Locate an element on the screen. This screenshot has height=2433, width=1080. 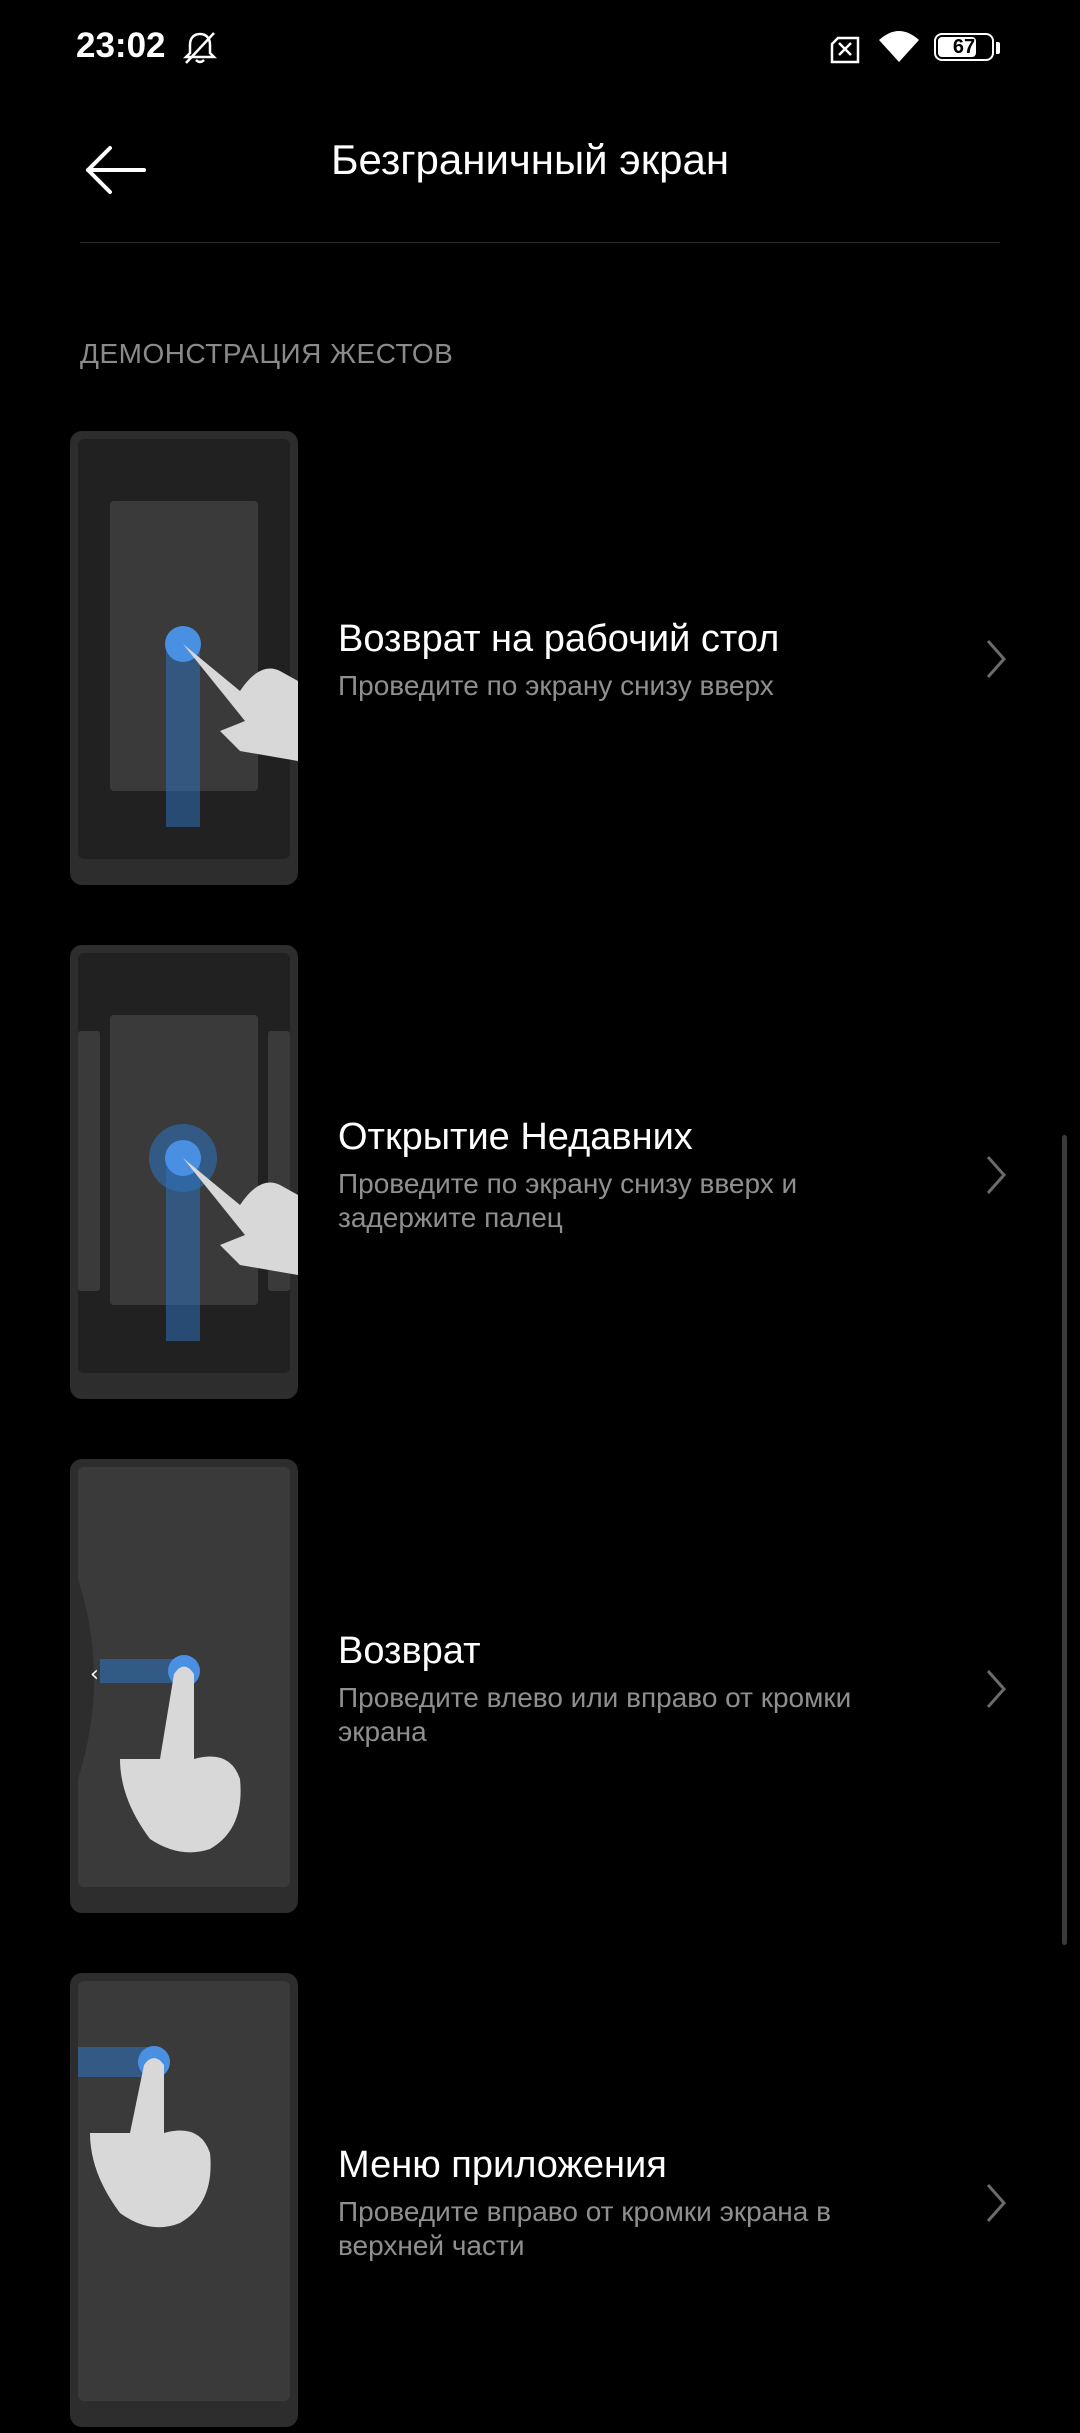
gesture-preview-app-menu is located at coordinates (184, 2200).